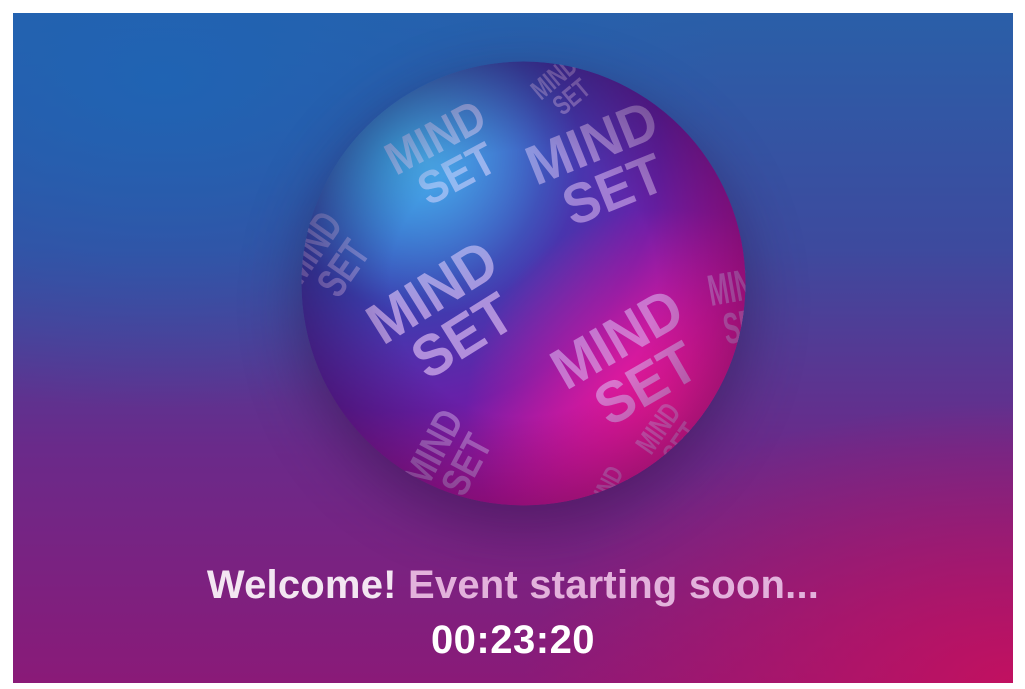 This screenshot has width=1025, height=689. I want to click on welcome-greeting: Welcome!, so click(301, 585).